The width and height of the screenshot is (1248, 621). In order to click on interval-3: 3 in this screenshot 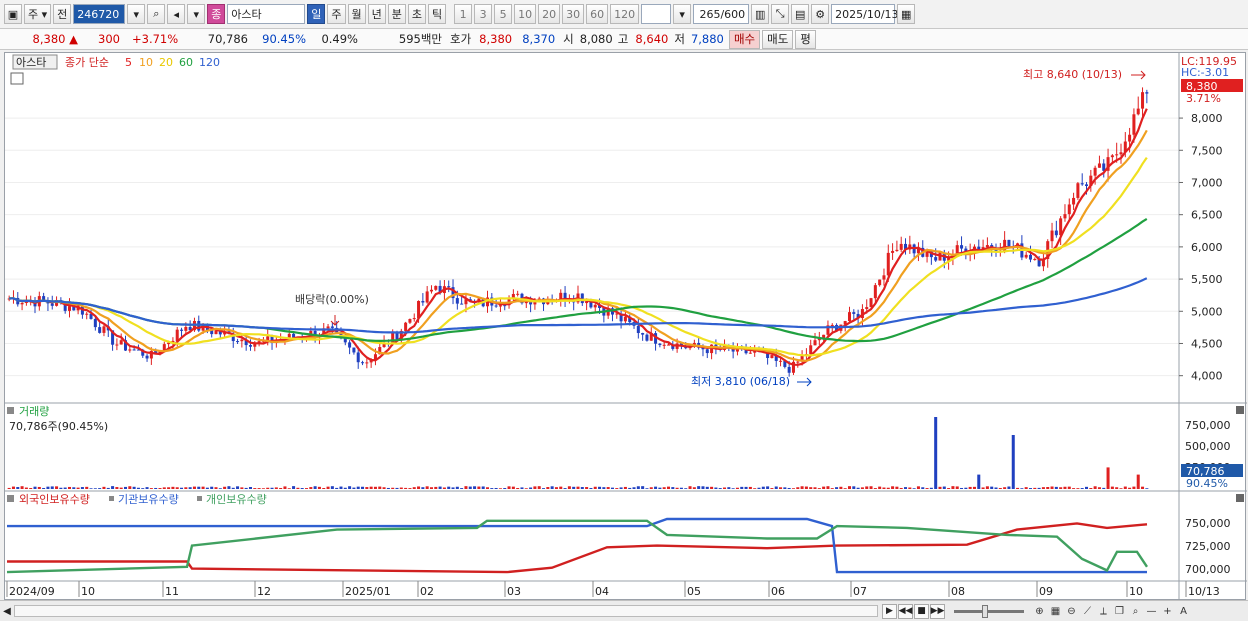, I will do `click(483, 14)`.